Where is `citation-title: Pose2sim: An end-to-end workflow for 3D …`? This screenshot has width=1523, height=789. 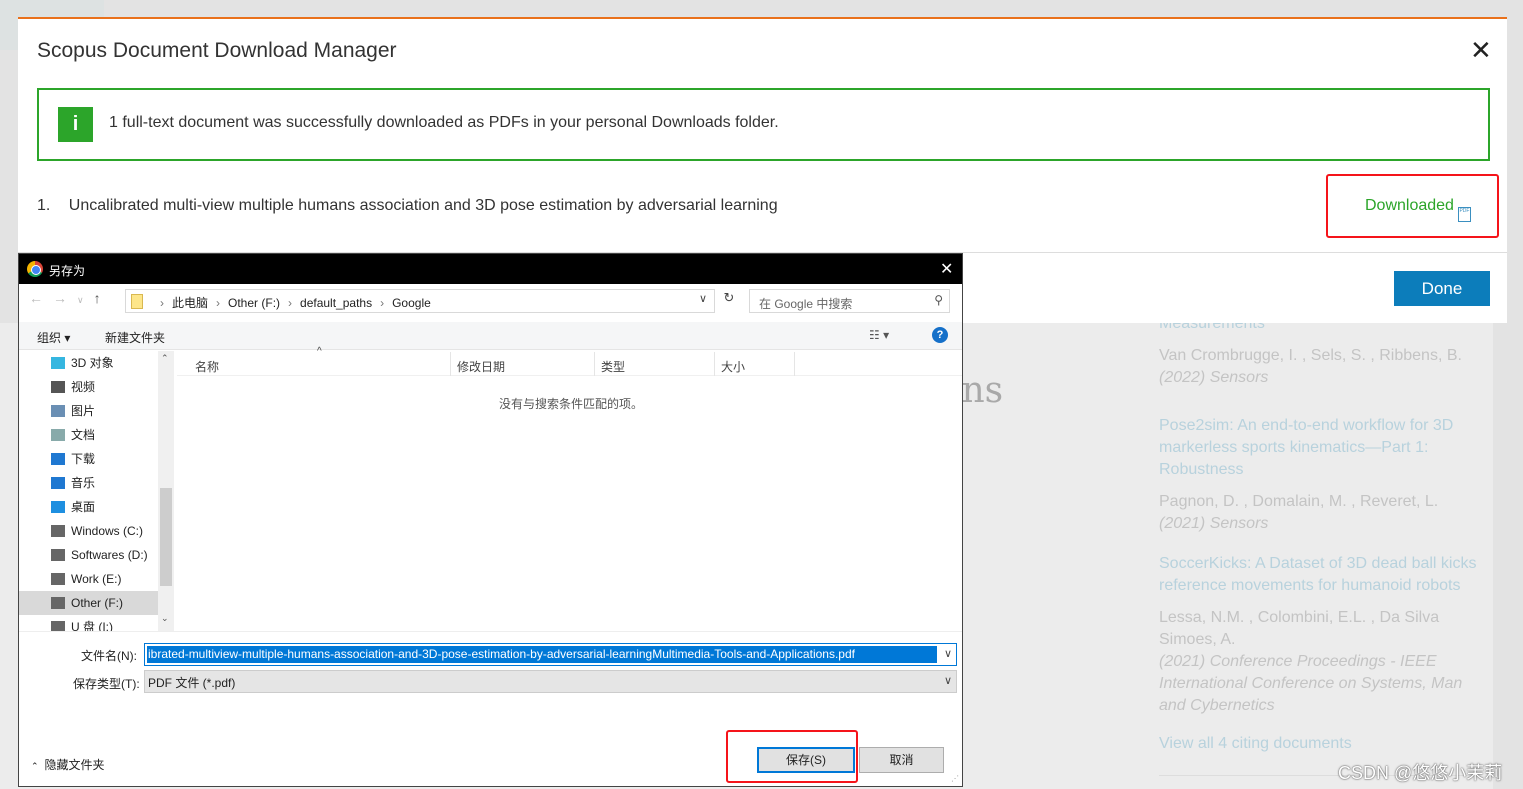 citation-title: Pose2sim: An end-to-end workflow for 3D … is located at coordinates (1318, 448).